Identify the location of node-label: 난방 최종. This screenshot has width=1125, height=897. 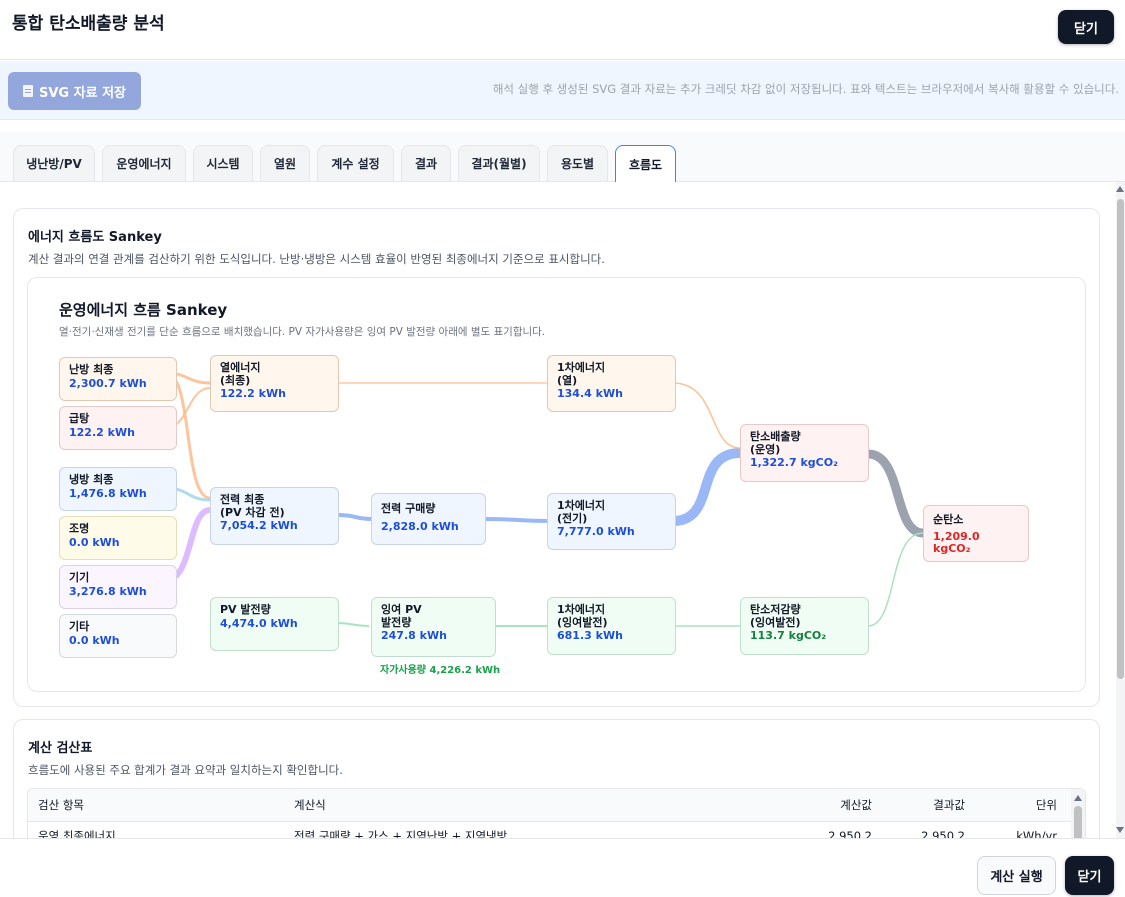
(91, 369).